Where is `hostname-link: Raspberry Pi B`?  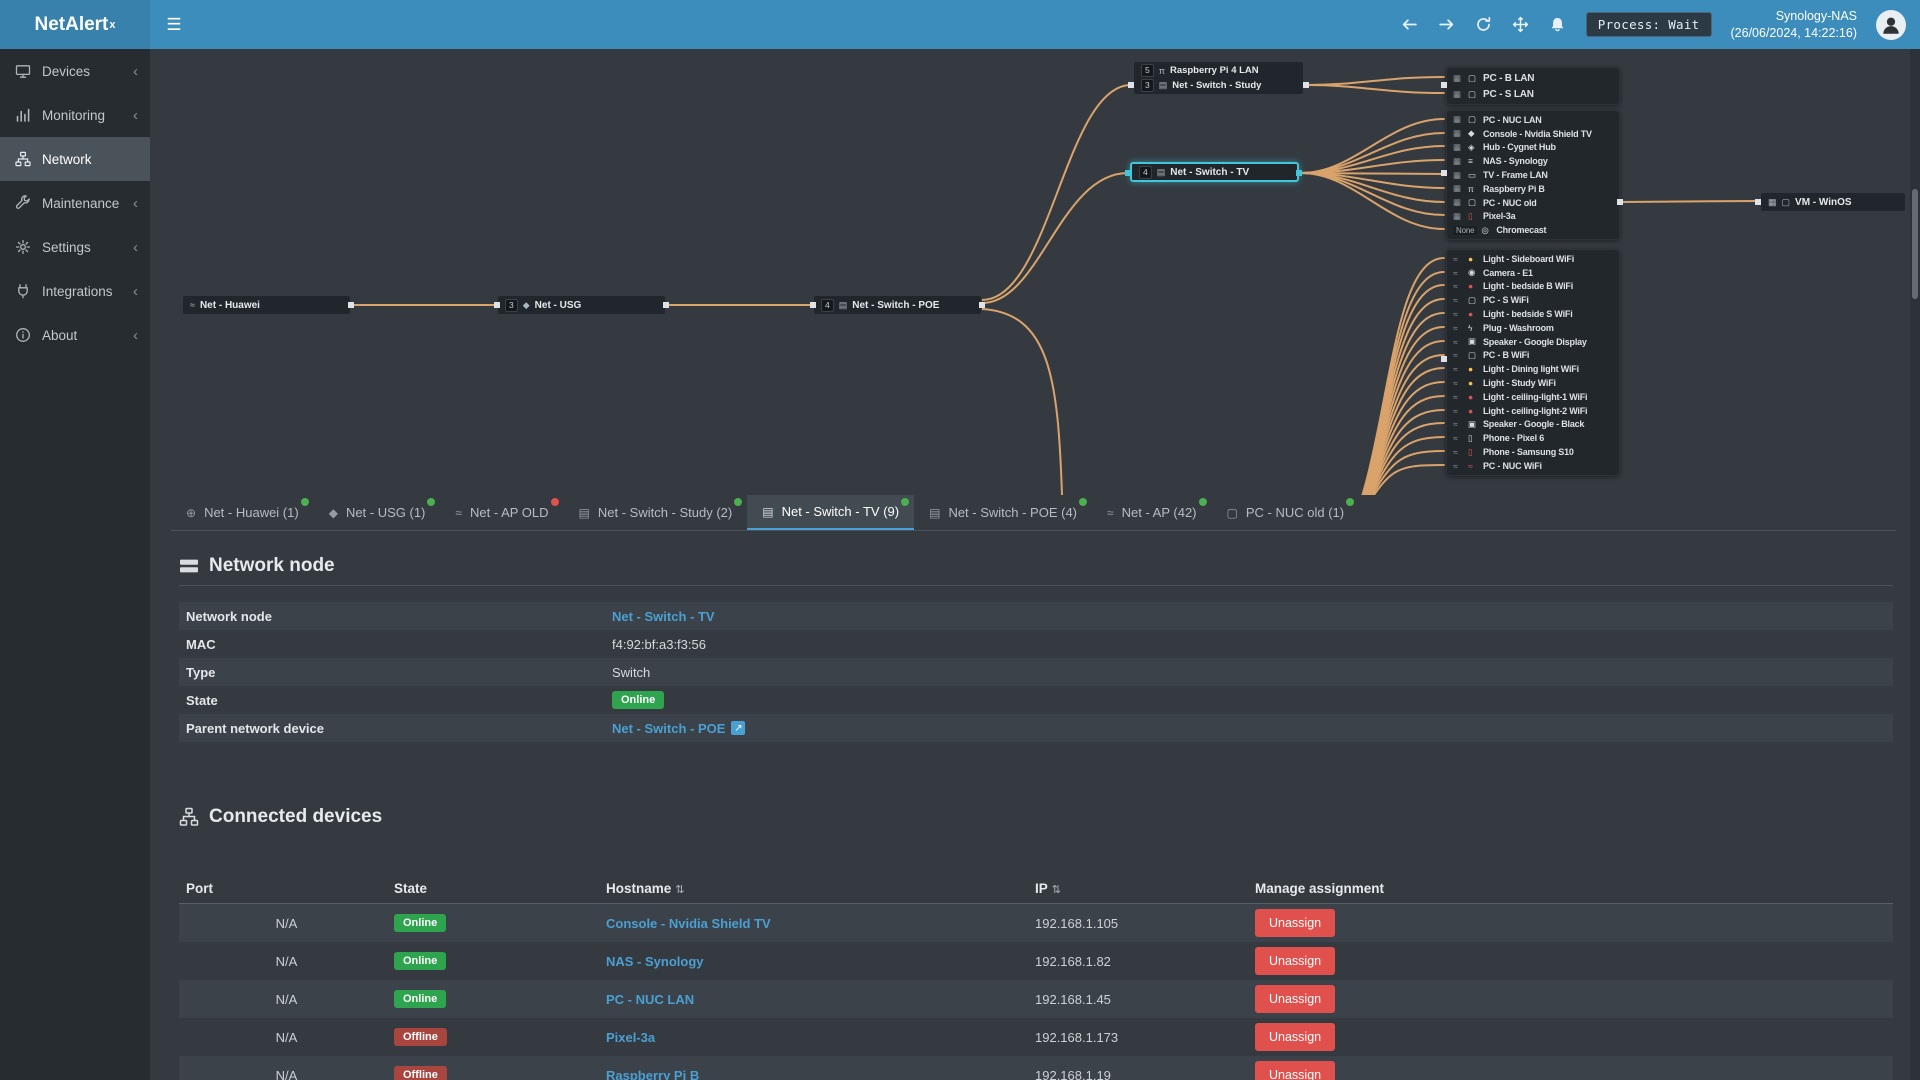 hostname-link: Raspberry Pi B is located at coordinates (652, 1074).